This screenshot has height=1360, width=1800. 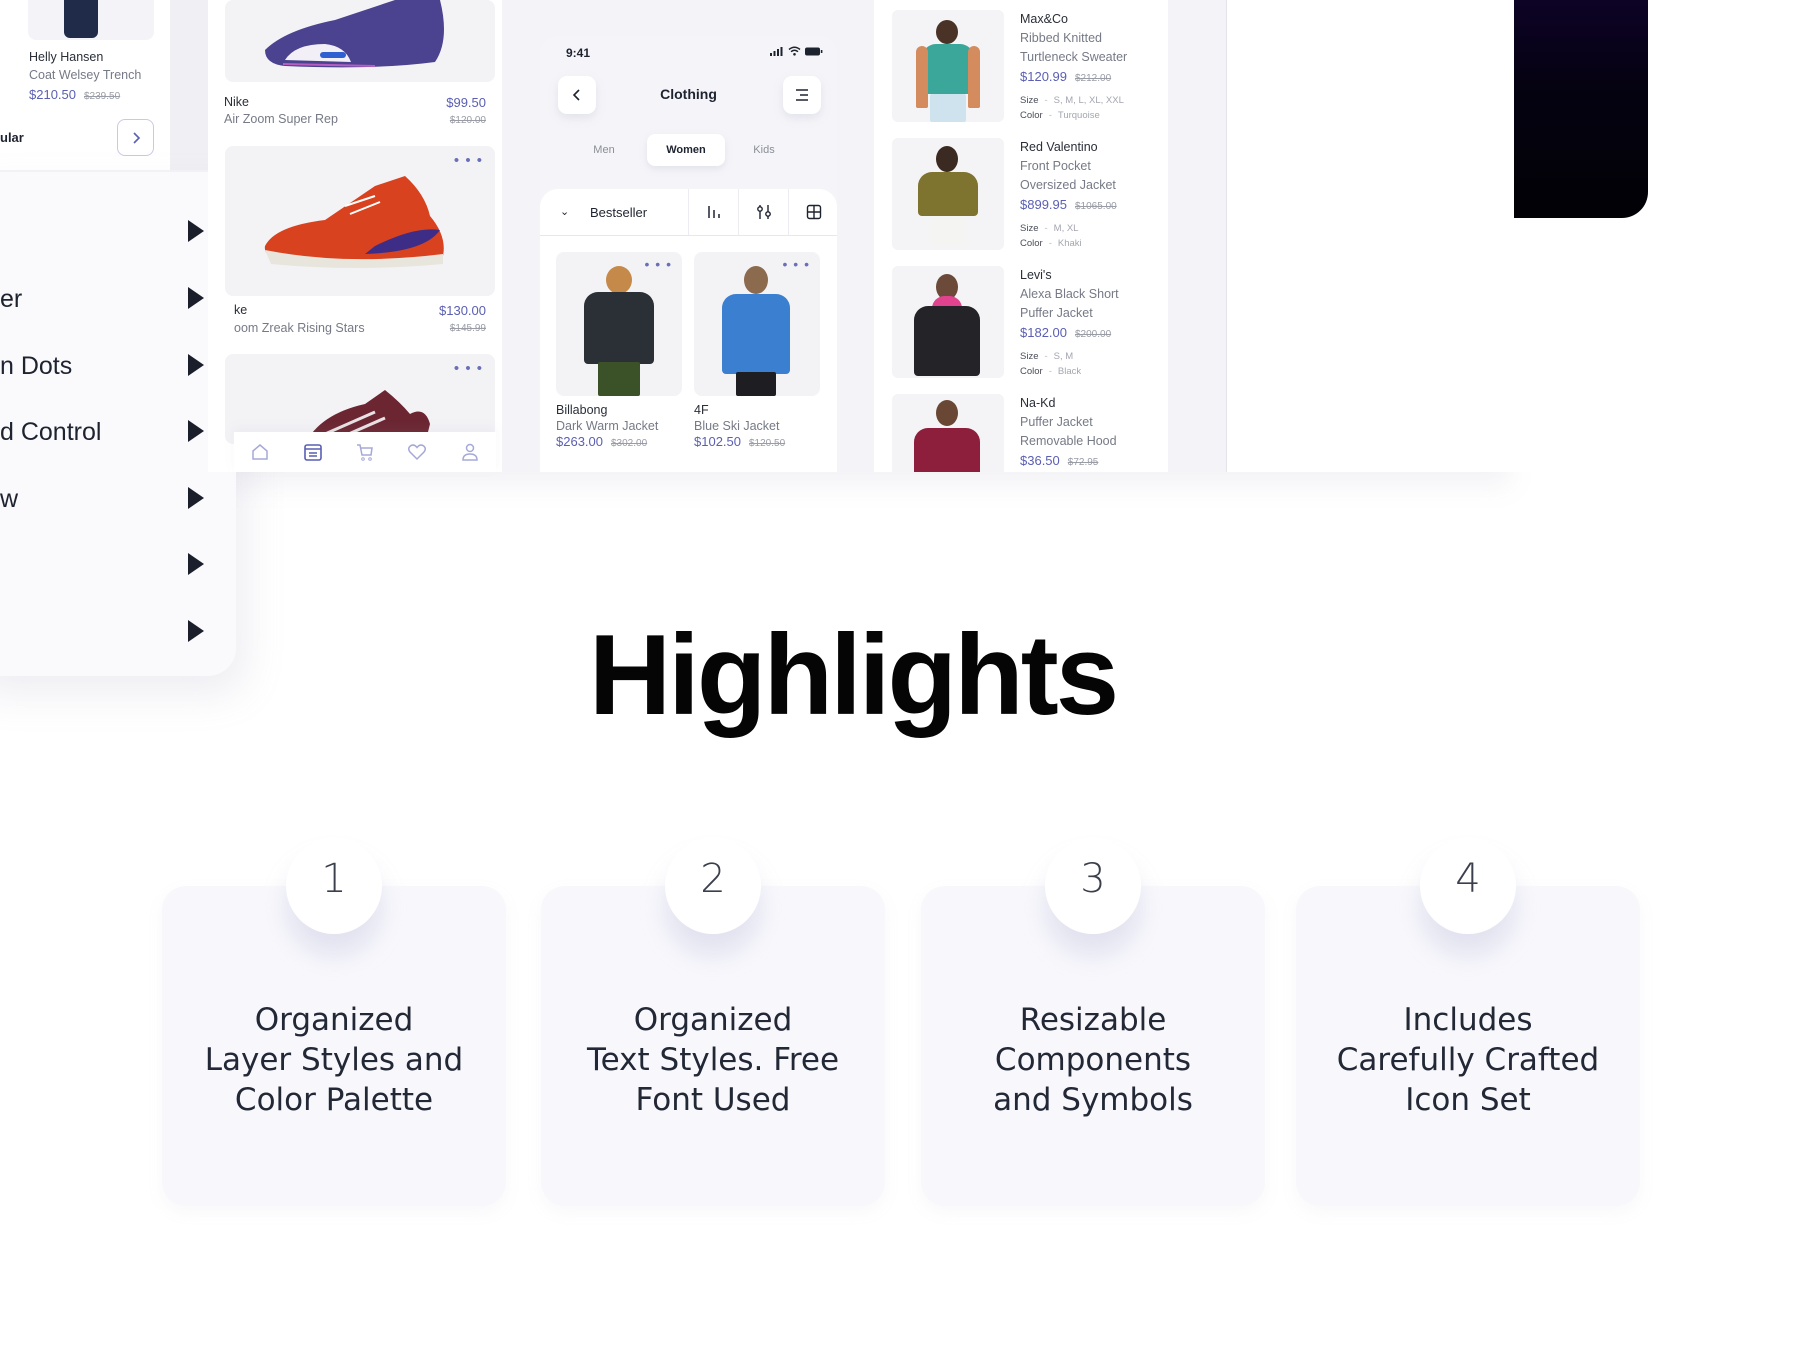 What do you see at coordinates (1093, 78) in the screenshot?
I see `product-old-price: $212.00` at bounding box center [1093, 78].